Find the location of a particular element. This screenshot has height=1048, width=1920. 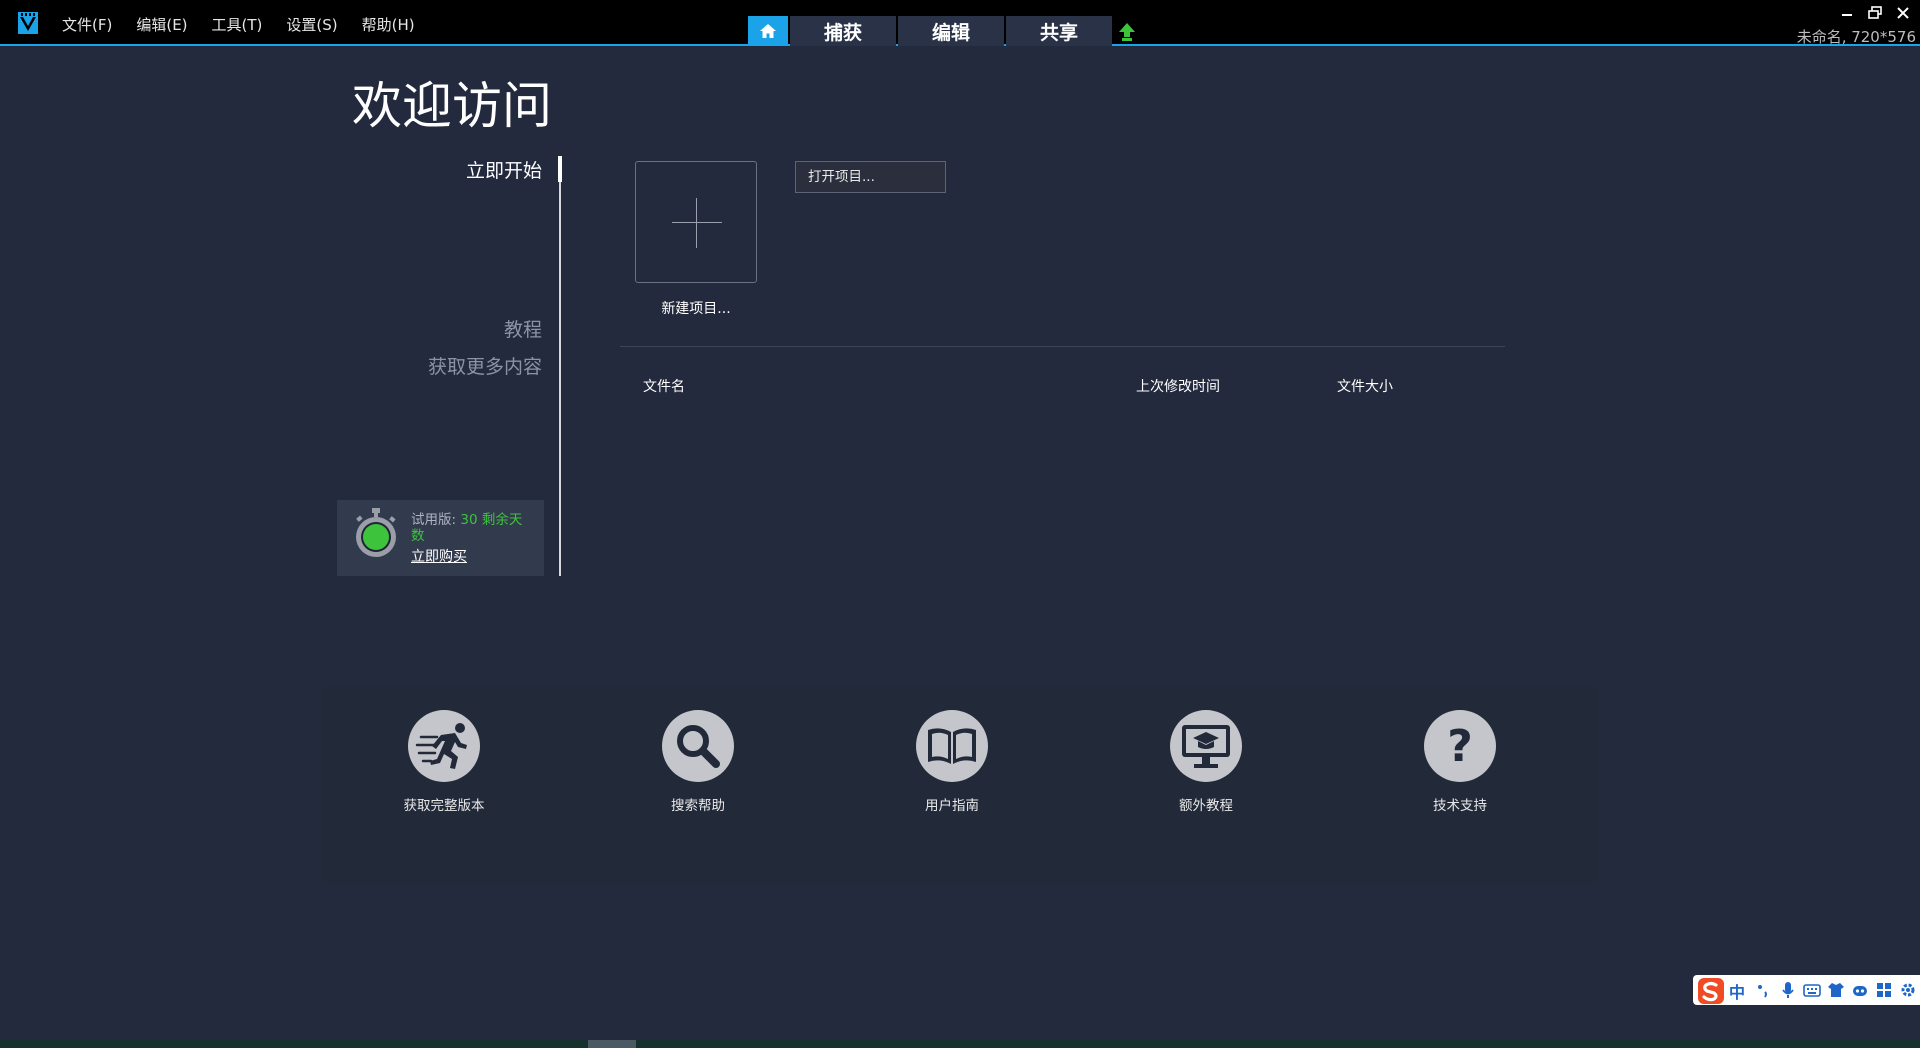

quick-link-label: 技术支持 is located at coordinates (1460, 806).